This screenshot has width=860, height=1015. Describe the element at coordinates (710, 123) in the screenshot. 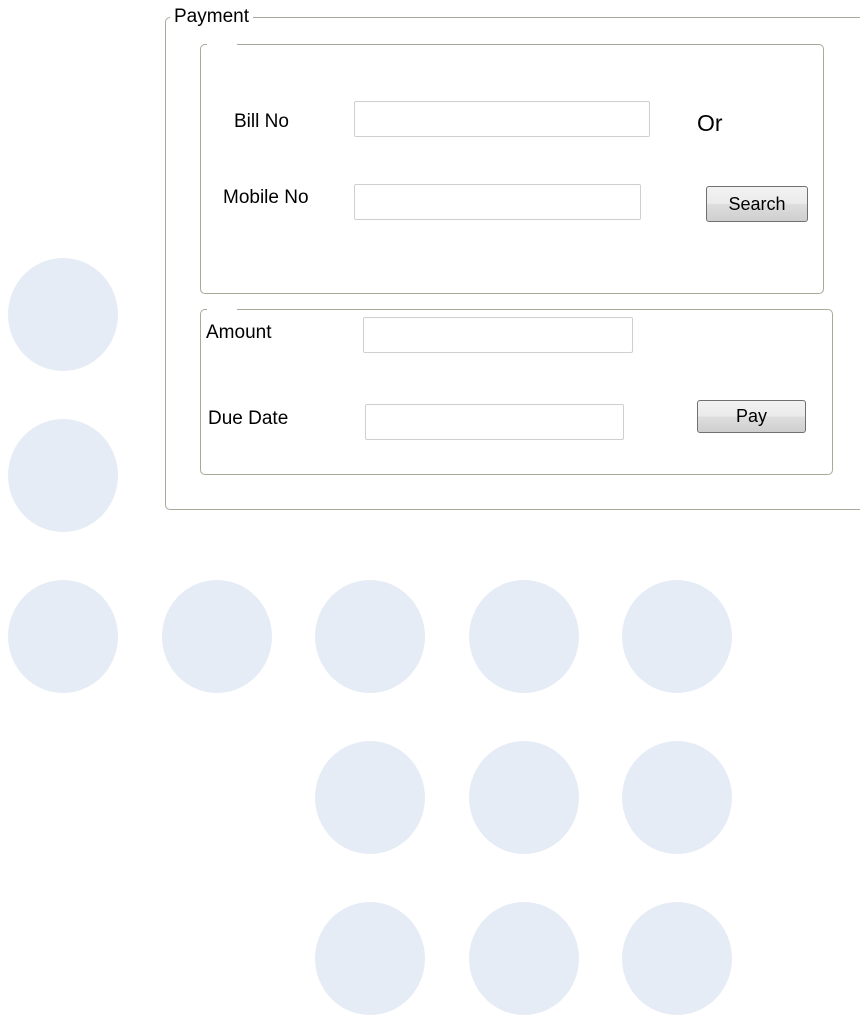

I see `or-label: Or` at that location.